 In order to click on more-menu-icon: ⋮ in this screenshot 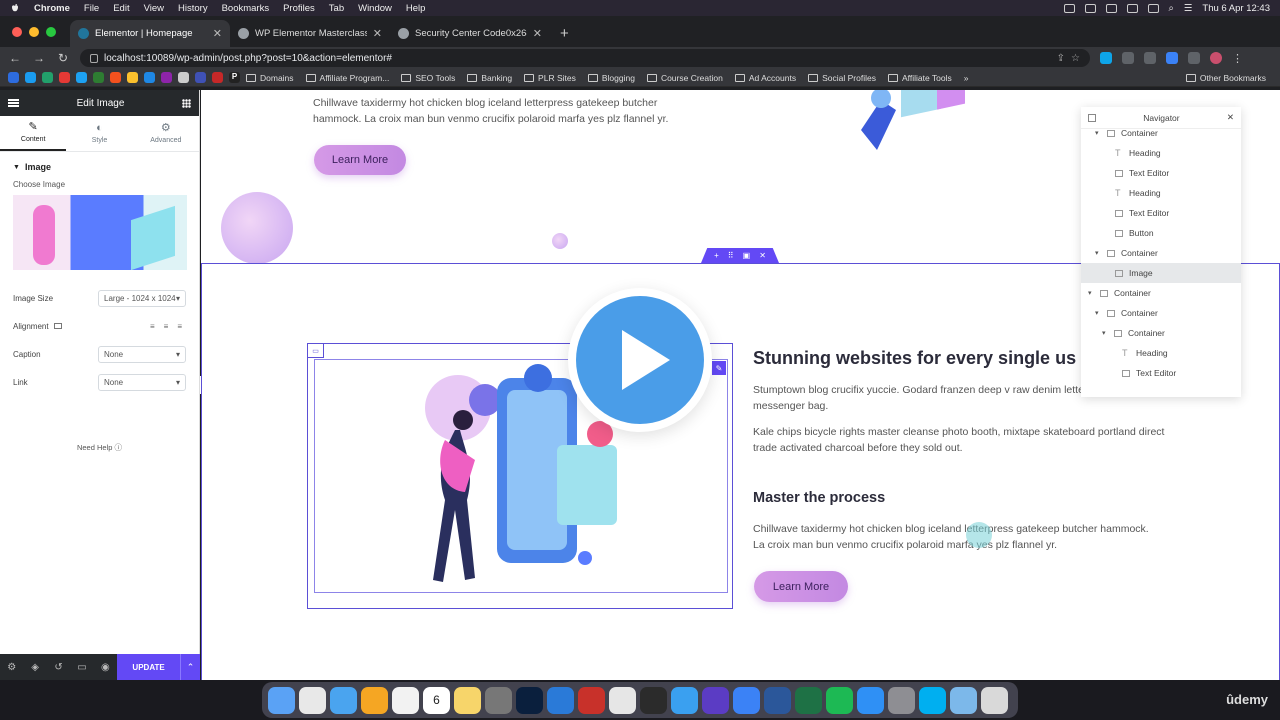, I will do `click(1237, 58)`.